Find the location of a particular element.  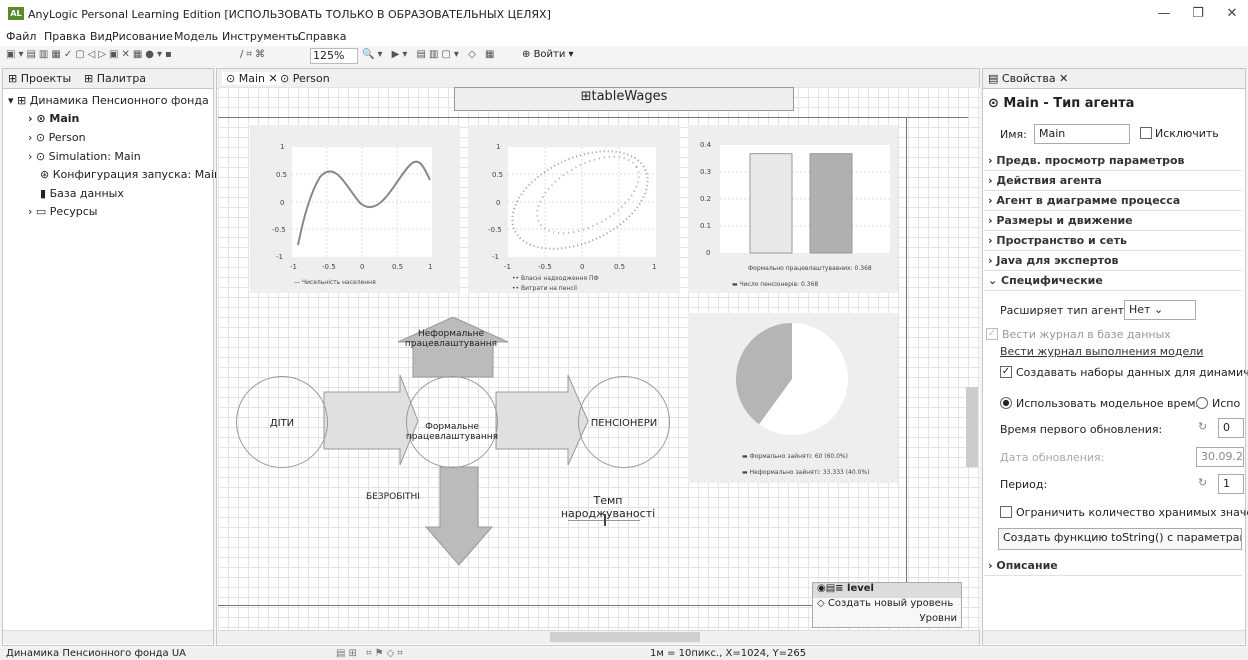

chart-population-legend: — Чисельність населення is located at coordinates (335, 282).